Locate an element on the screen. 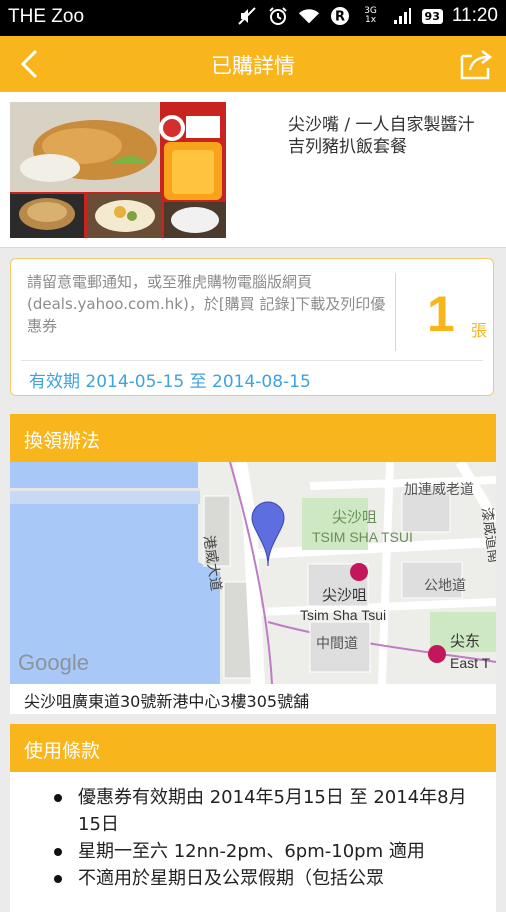 The width and height of the screenshot is (506, 912). page-title: 已購詳情 is located at coordinates (253, 66).